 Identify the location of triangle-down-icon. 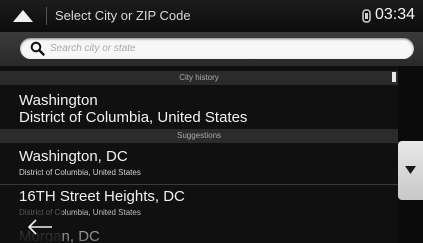
(410, 170).